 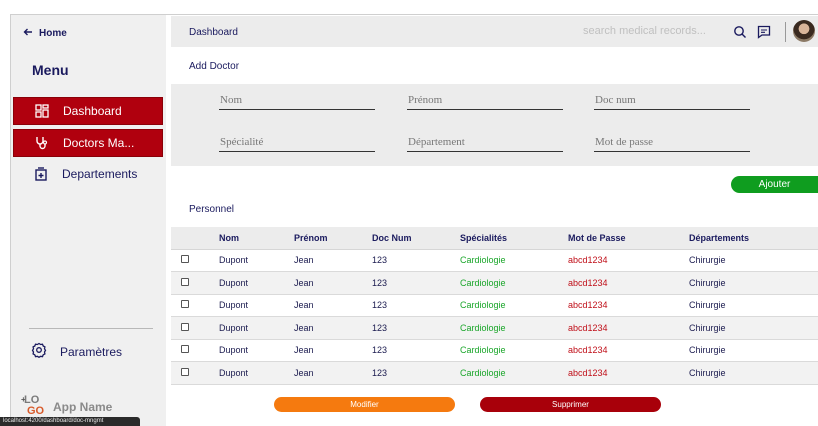 I want to click on chat-icon, so click(x=764, y=32).